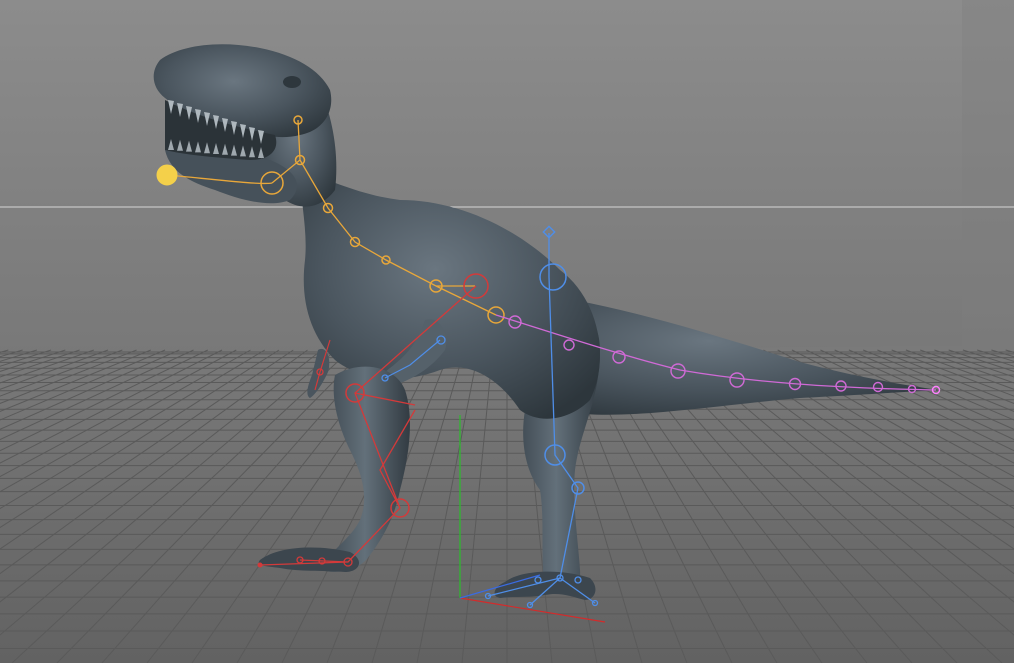  Describe the element at coordinates (292, 82) in the screenshot. I see `trex-eye` at that location.